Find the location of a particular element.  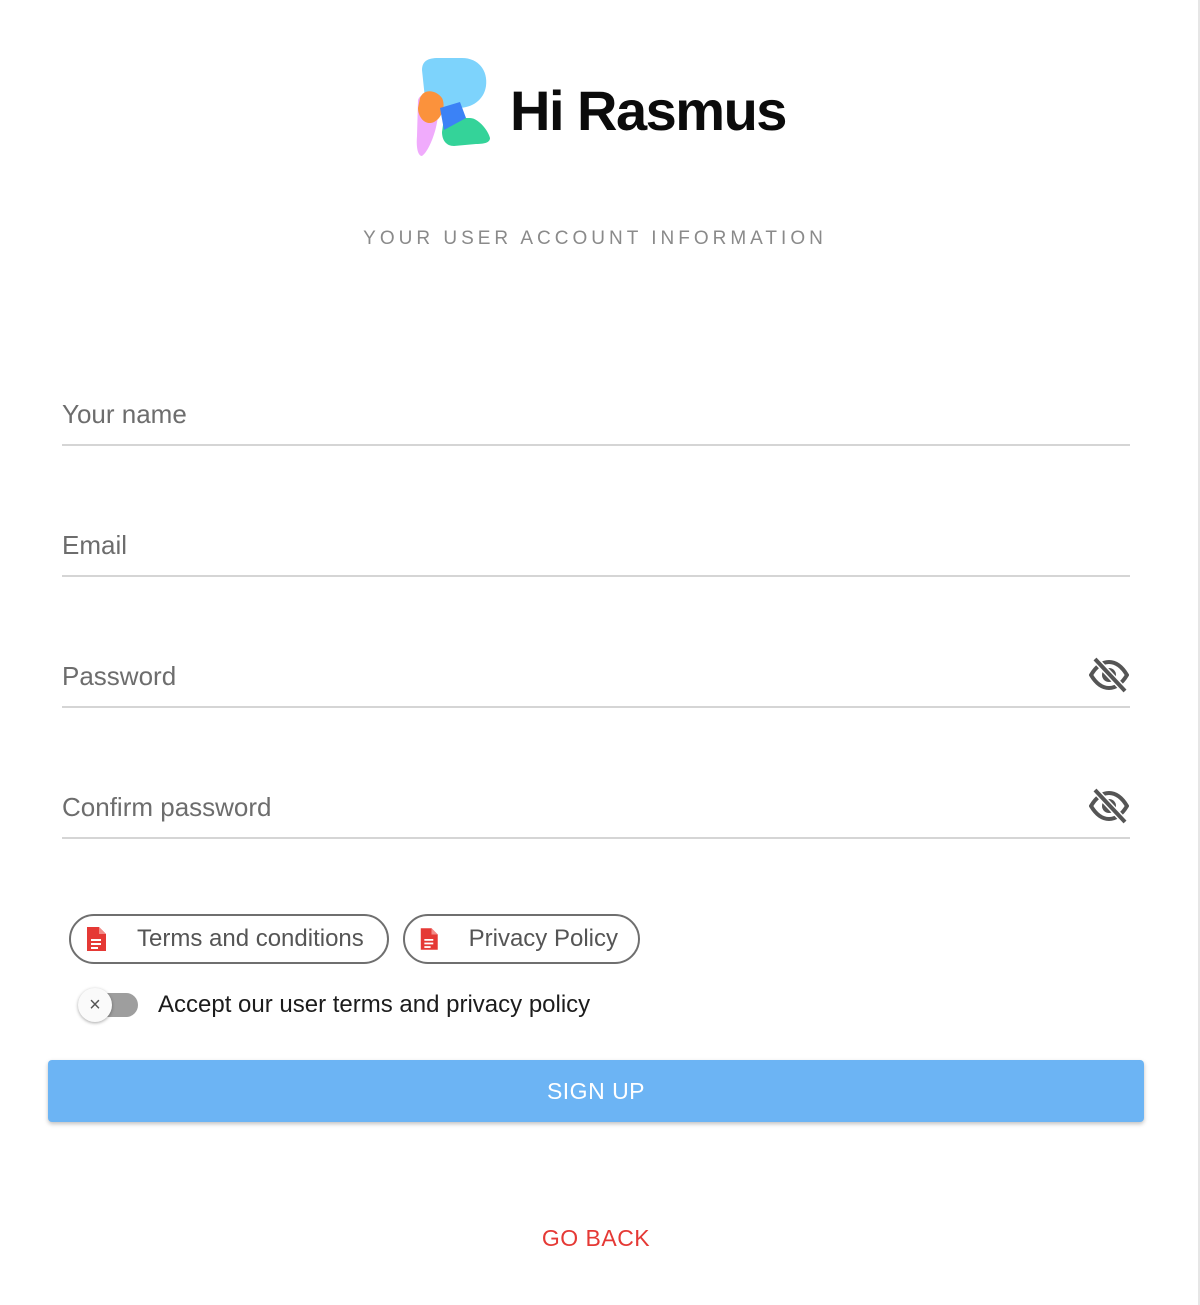

email-field is located at coordinates (596, 546).